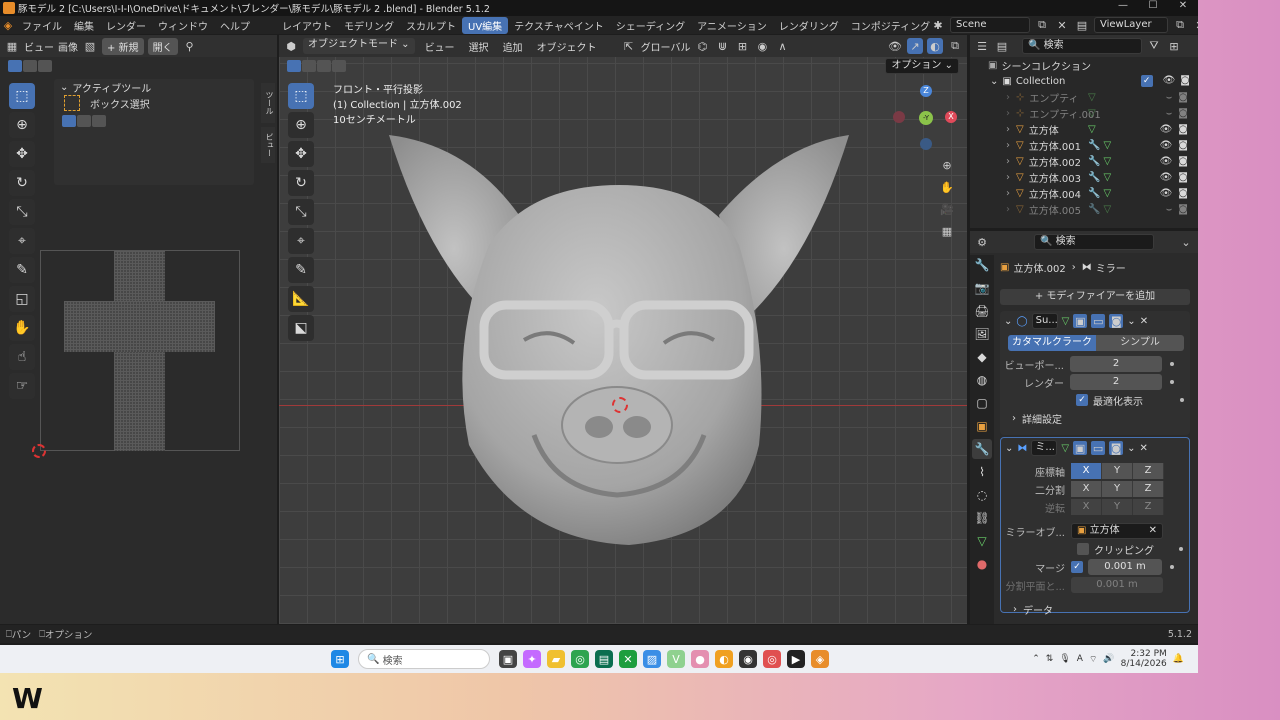 The height and width of the screenshot is (720, 1280). I want to click on mirror-object-field: ▣ 立方体 ✕, so click(1117, 531).